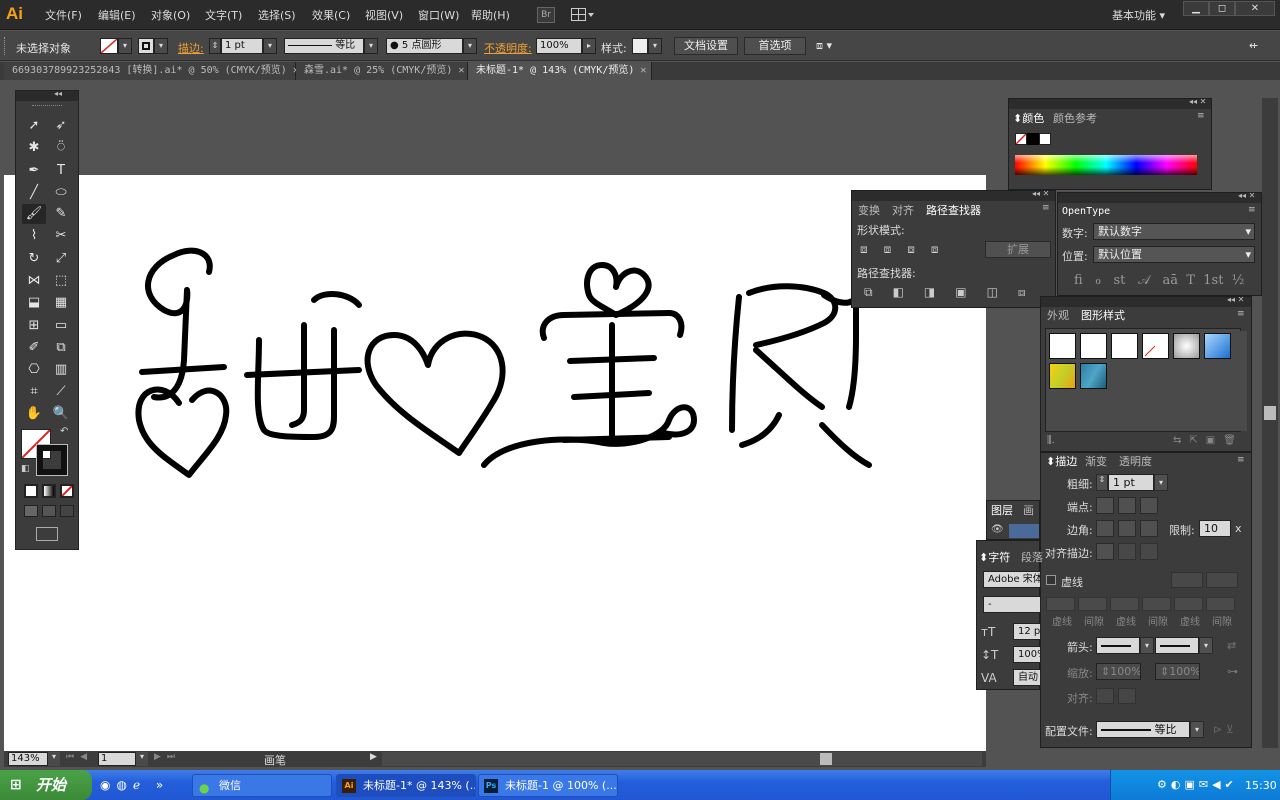 The width and height of the screenshot is (1280, 800). Describe the element at coordinates (1197, 784) in the screenshot. I see `tray-icons: ⚙◐▣✉◀✔` at that location.